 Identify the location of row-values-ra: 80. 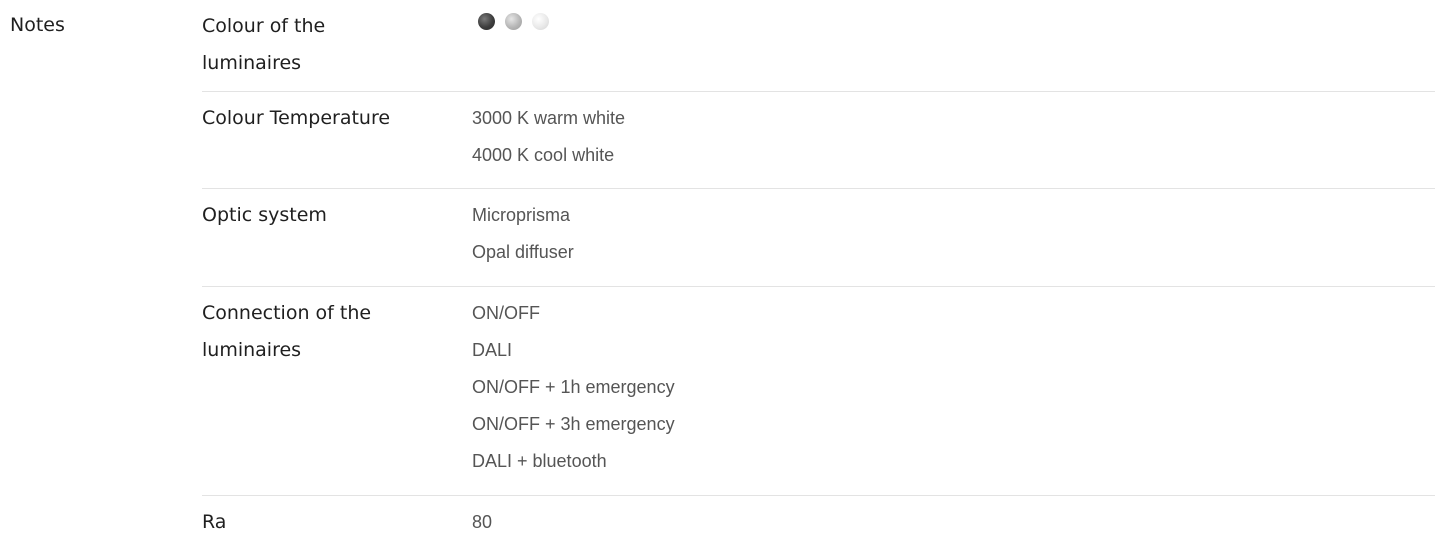
(953, 522).